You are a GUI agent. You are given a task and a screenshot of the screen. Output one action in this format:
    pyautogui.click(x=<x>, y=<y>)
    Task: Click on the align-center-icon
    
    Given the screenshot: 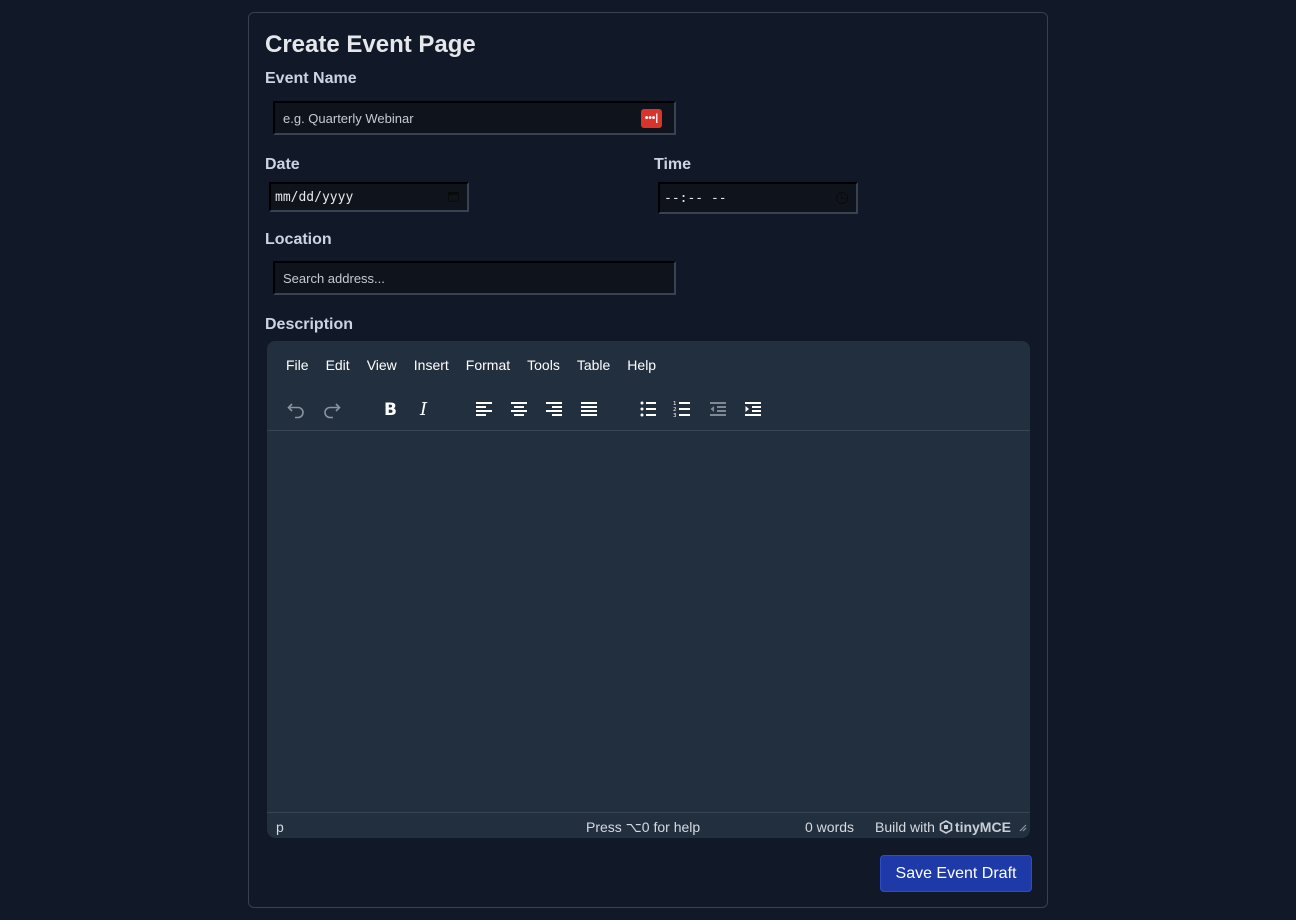 What is the action you would take?
    pyautogui.click(x=519, y=409)
    